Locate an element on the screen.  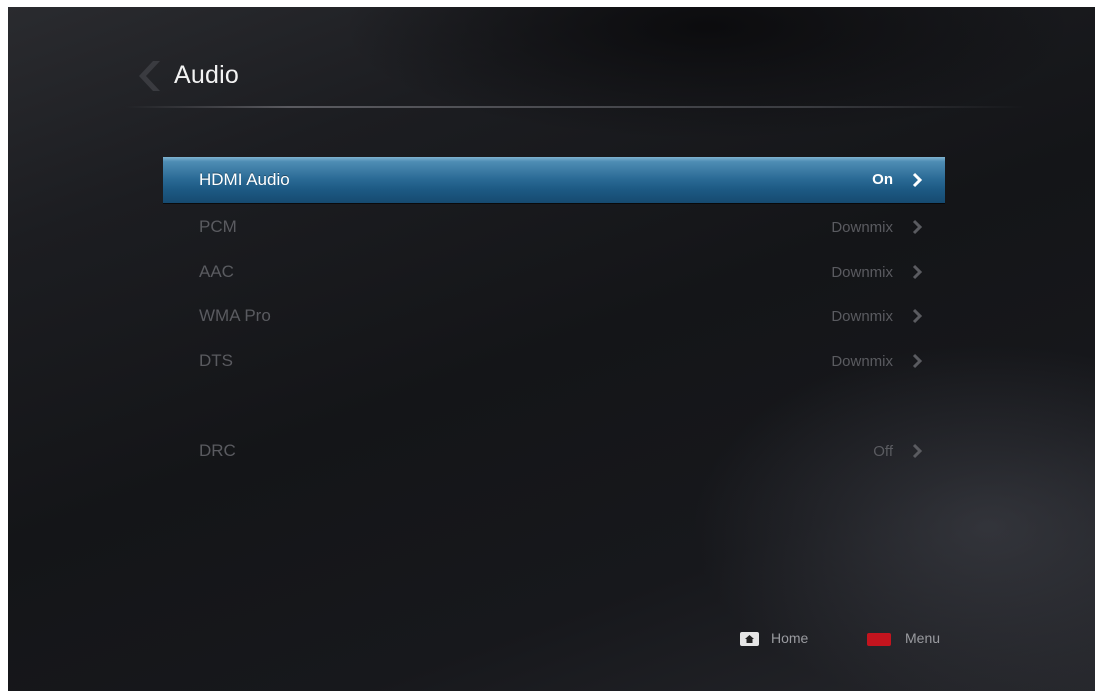
header: Audio is located at coordinates (551, 57).